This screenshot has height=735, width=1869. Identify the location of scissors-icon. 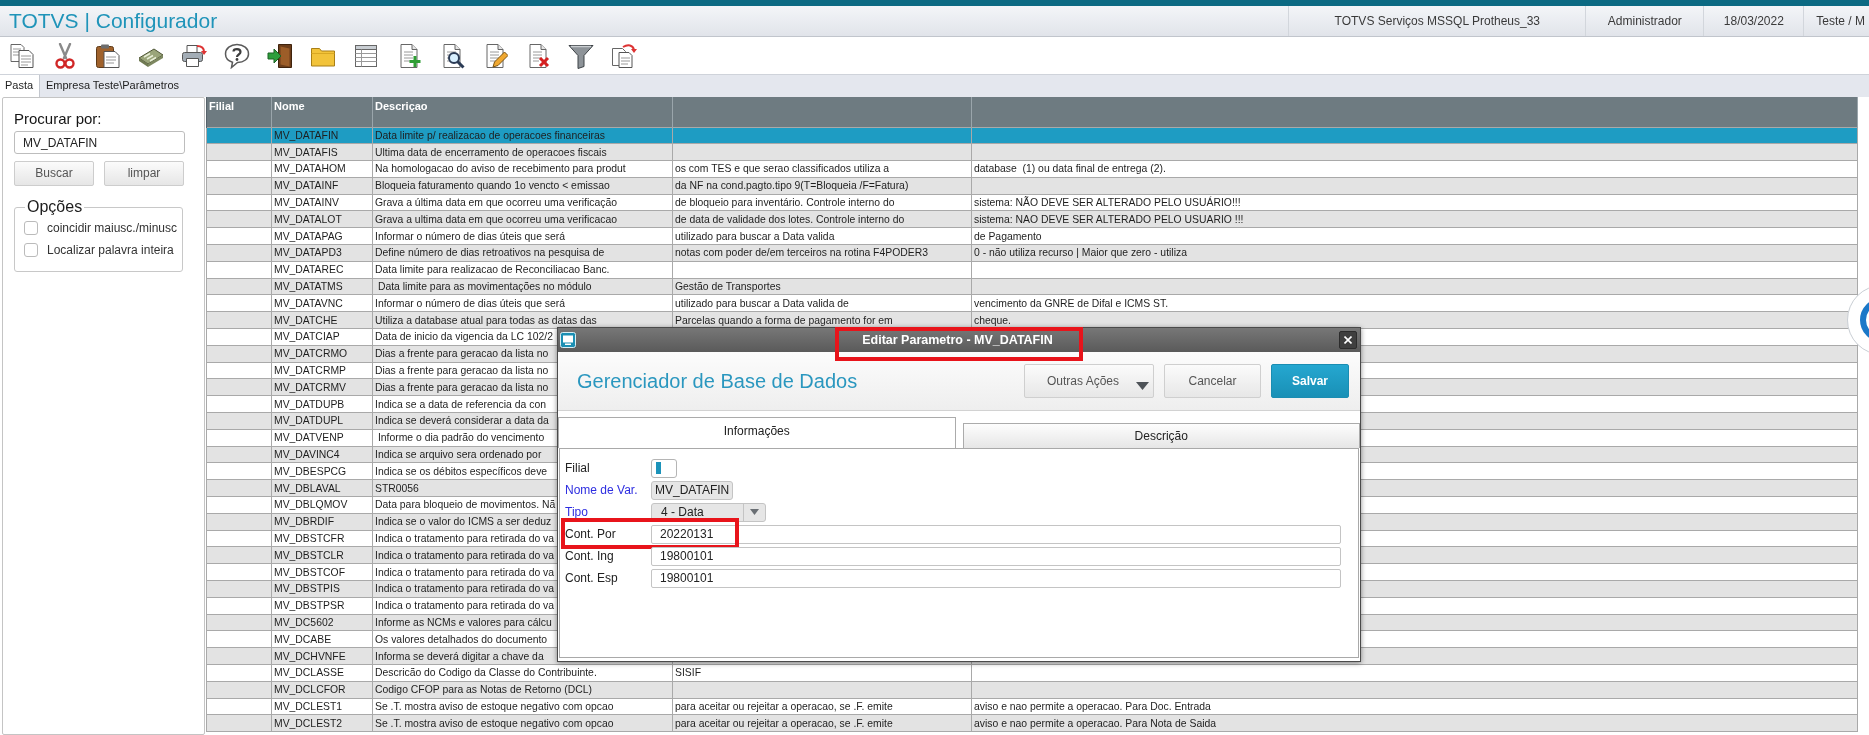
(65, 55).